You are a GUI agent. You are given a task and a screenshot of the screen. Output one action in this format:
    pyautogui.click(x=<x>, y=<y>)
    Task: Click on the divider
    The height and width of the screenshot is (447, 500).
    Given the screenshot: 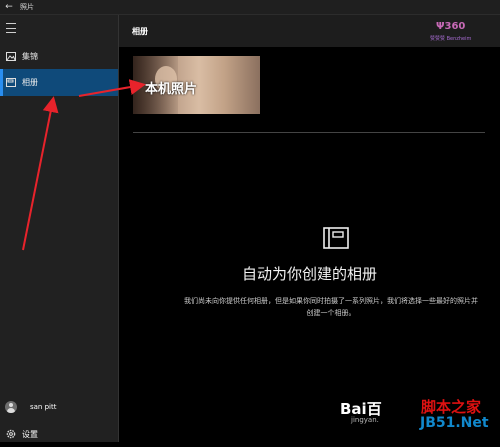 What is the action you would take?
    pyautogui.click(x=309, y=132)
    